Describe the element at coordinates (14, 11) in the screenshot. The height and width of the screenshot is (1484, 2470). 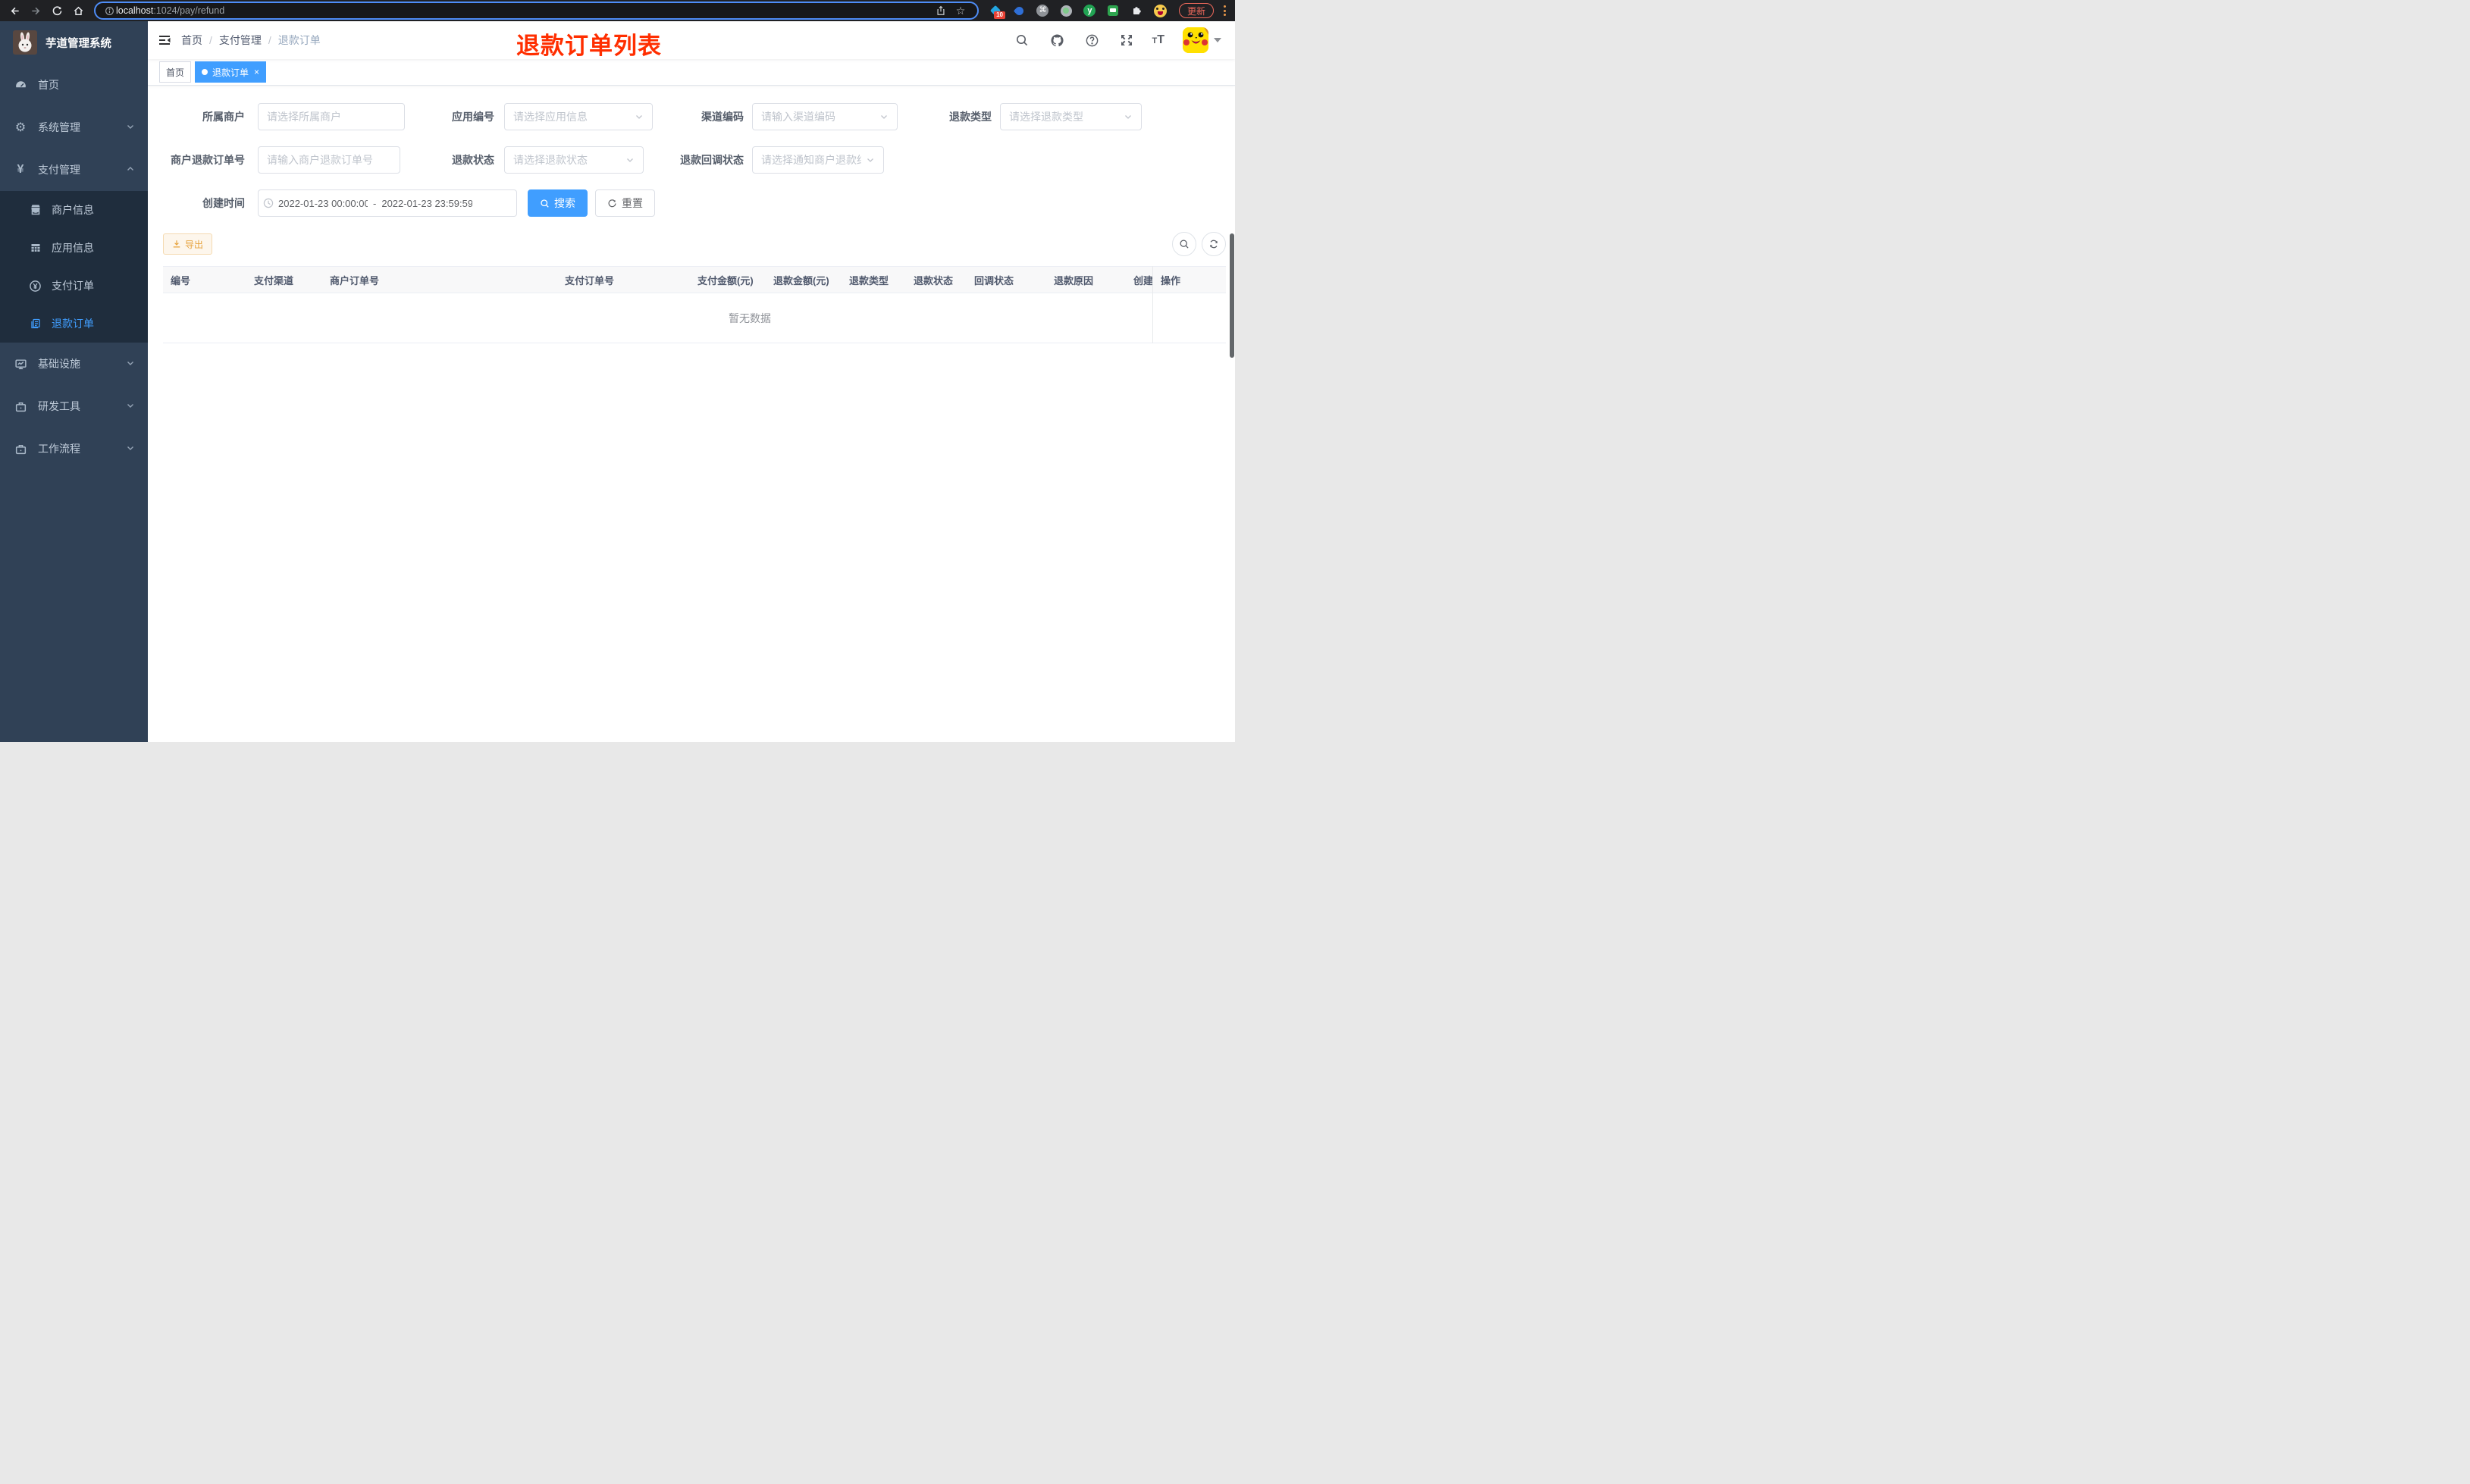
I see `browser-back-button` at that location.